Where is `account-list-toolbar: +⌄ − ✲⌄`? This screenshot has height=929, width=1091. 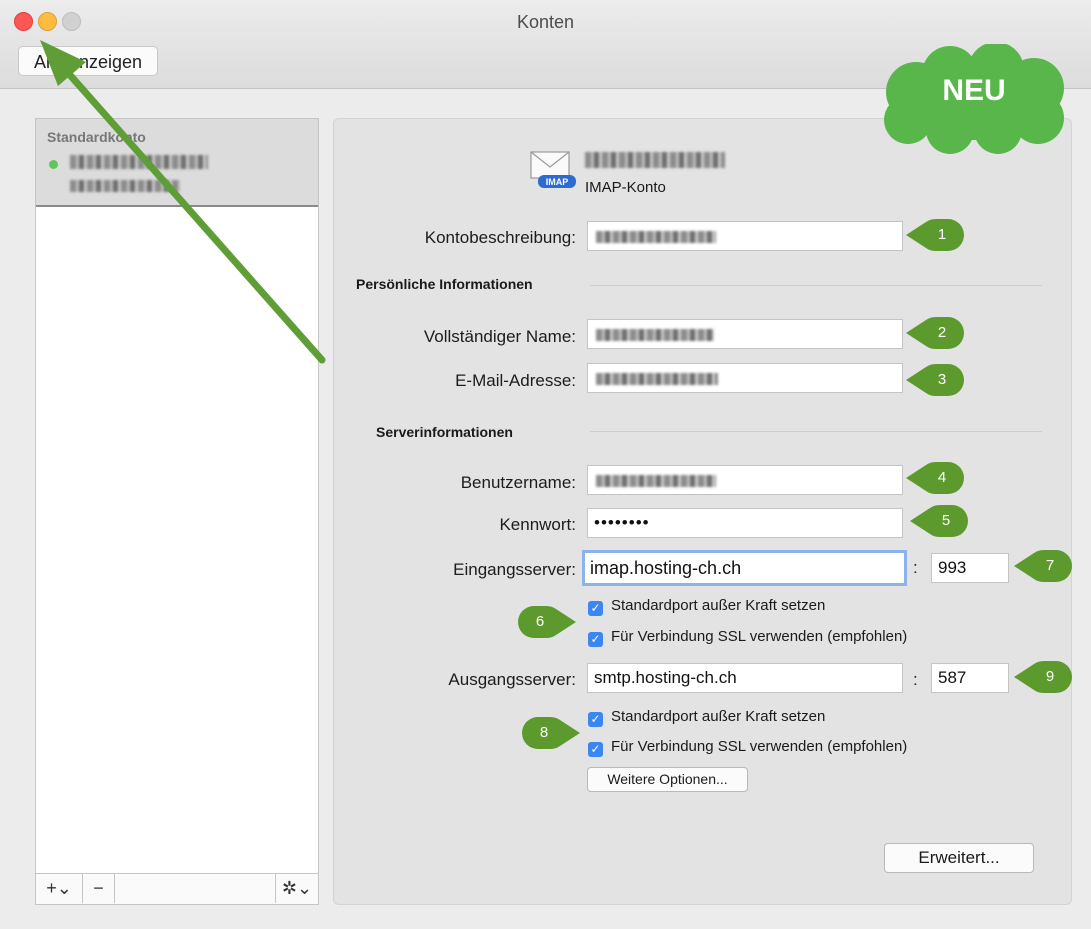 account-list-toolbar: +⌄ − ✲⌄ is located at coordinates (177, 888).